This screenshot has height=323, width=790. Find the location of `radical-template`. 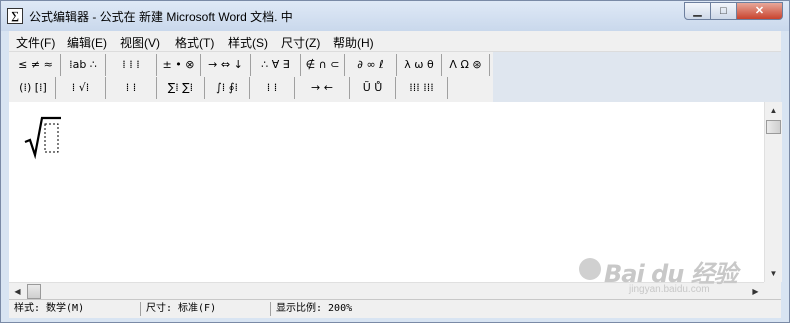

radical-template is located at coordinates (43, 137).